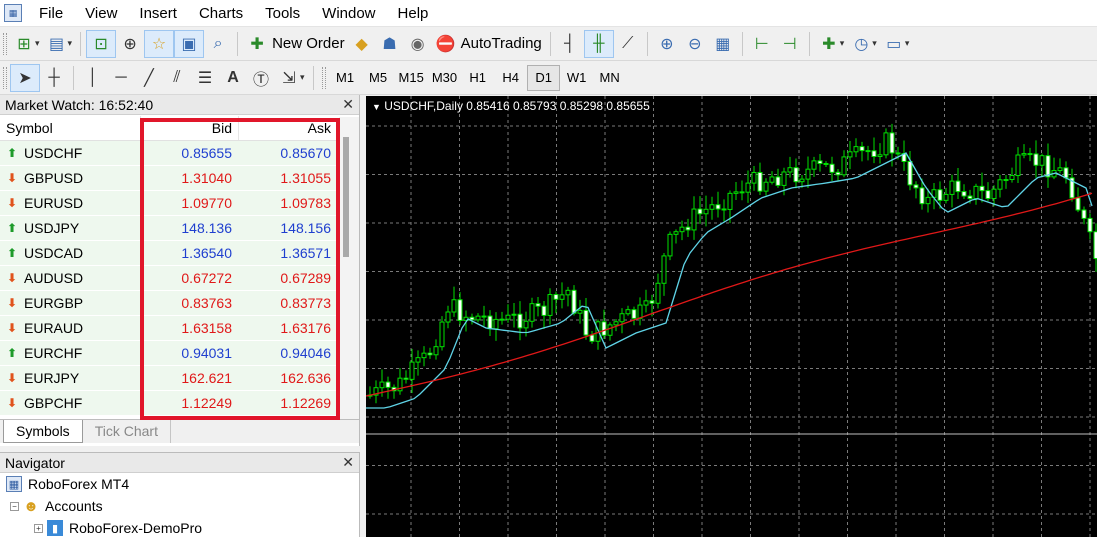 This screenshot has height=537, width=1097. I want to click on periods-button: ◷ ▾, so click(863, 44).